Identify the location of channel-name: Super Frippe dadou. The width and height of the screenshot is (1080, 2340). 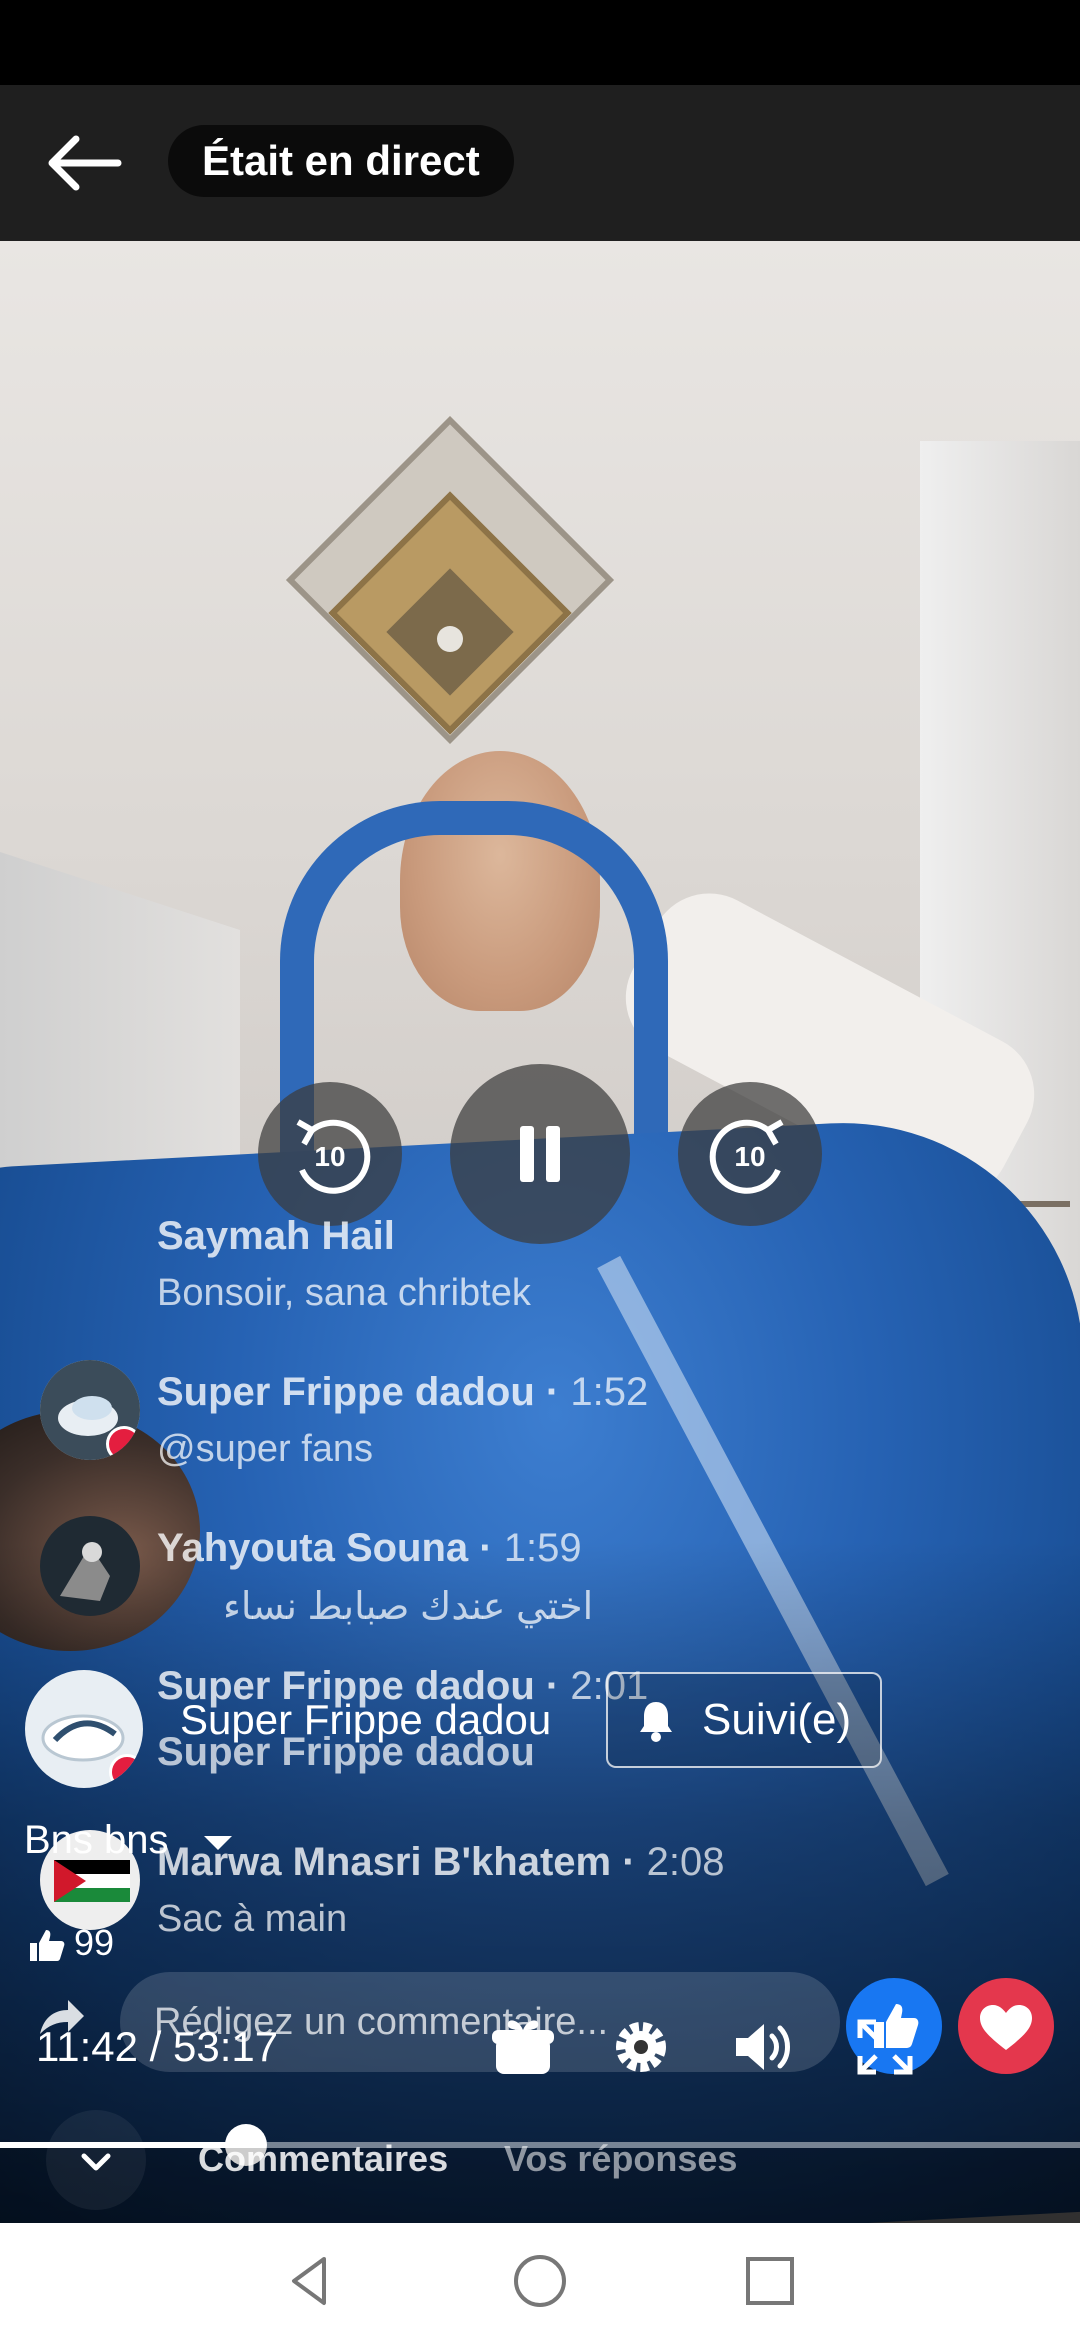
(365, 1720).